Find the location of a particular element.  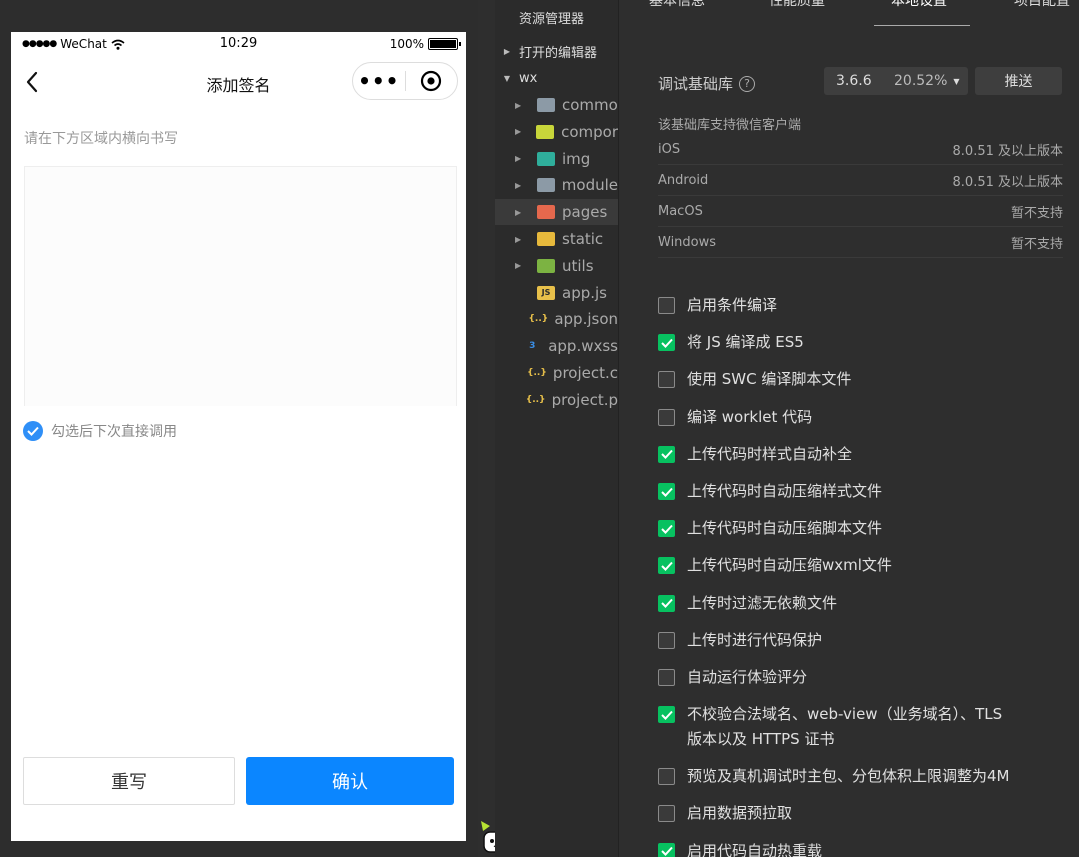

option-label: 上传代码时自动压缩脚本文件 is located at coordinates (785, 528).